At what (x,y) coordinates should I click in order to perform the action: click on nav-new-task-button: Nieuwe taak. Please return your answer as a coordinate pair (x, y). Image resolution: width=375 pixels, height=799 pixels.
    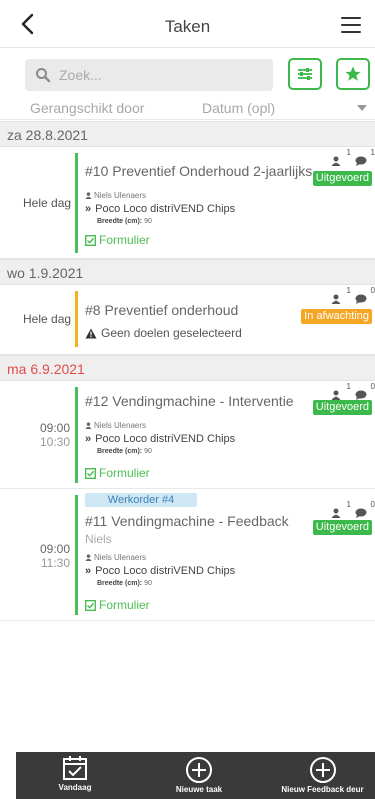
    Looking at the image, I should click on (199, 773).